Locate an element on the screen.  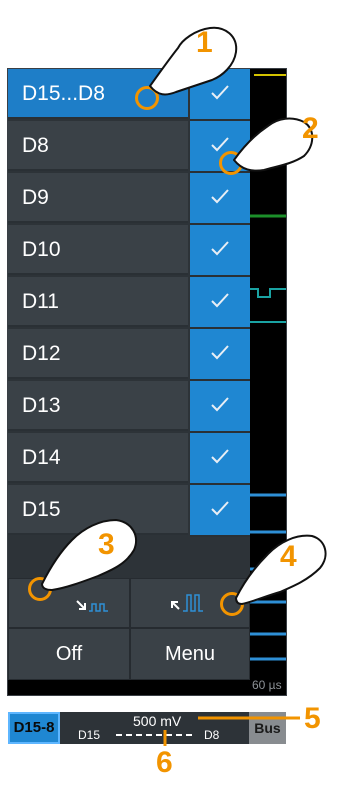
callout-number-6: 6 is located at coordinates (164, 762).